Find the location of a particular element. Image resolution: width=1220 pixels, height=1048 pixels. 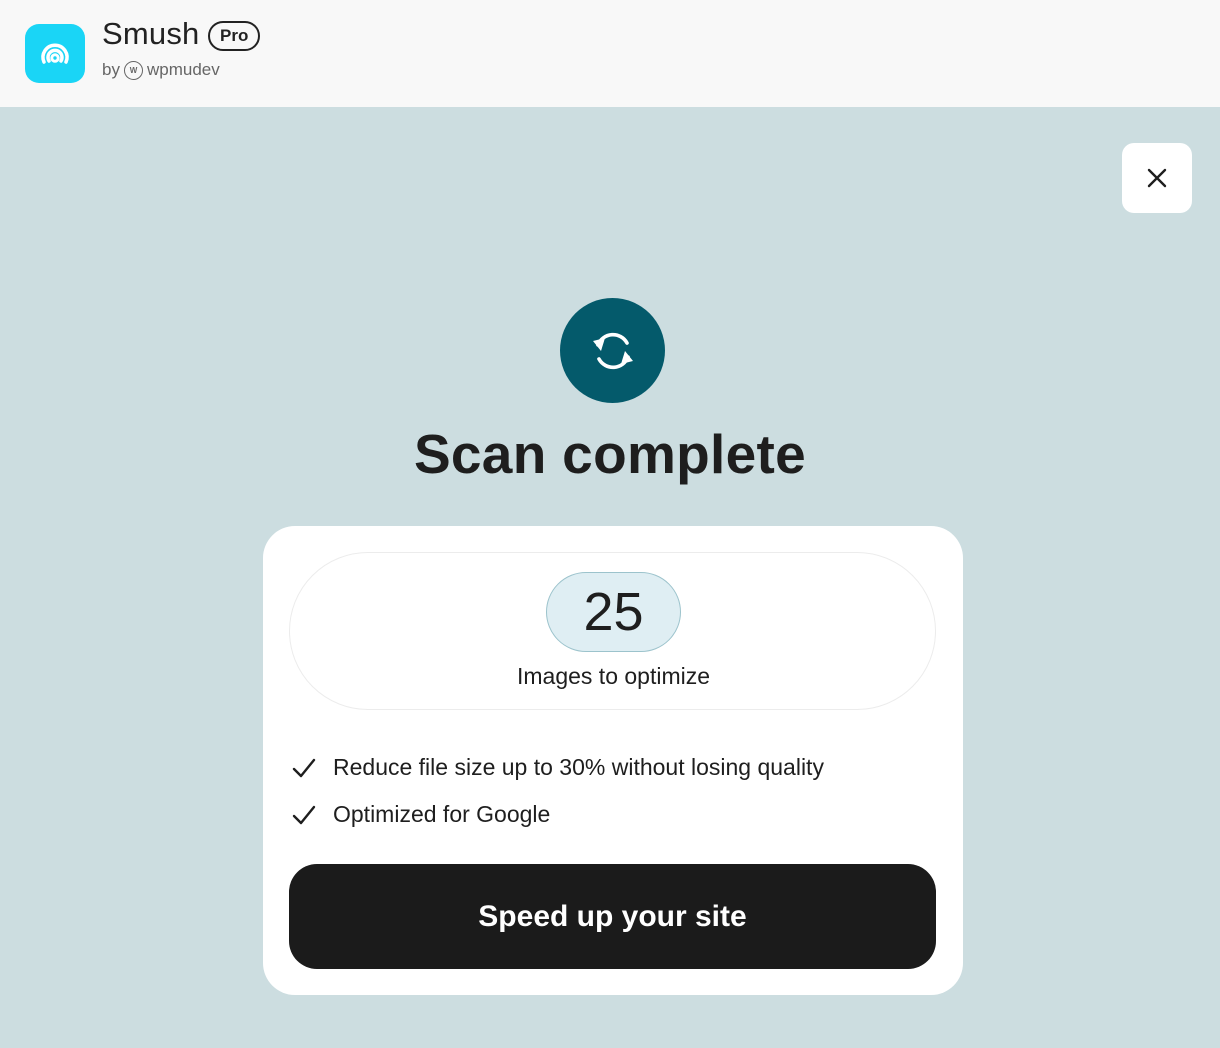

header-bar: Smush Pro by W wpmudev is located at coordinates (610, 53).